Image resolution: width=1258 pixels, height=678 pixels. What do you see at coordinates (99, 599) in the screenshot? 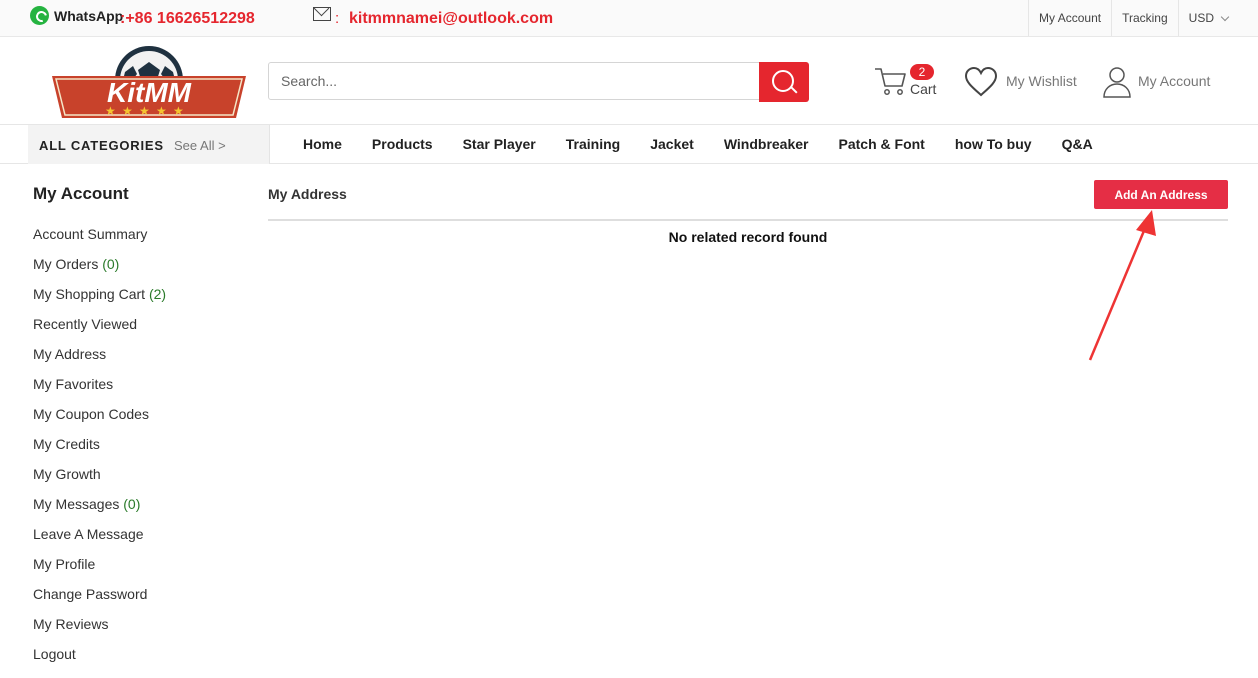
I see `sidebar-item-change-password: Change Password` at bounding box center [99, 599].